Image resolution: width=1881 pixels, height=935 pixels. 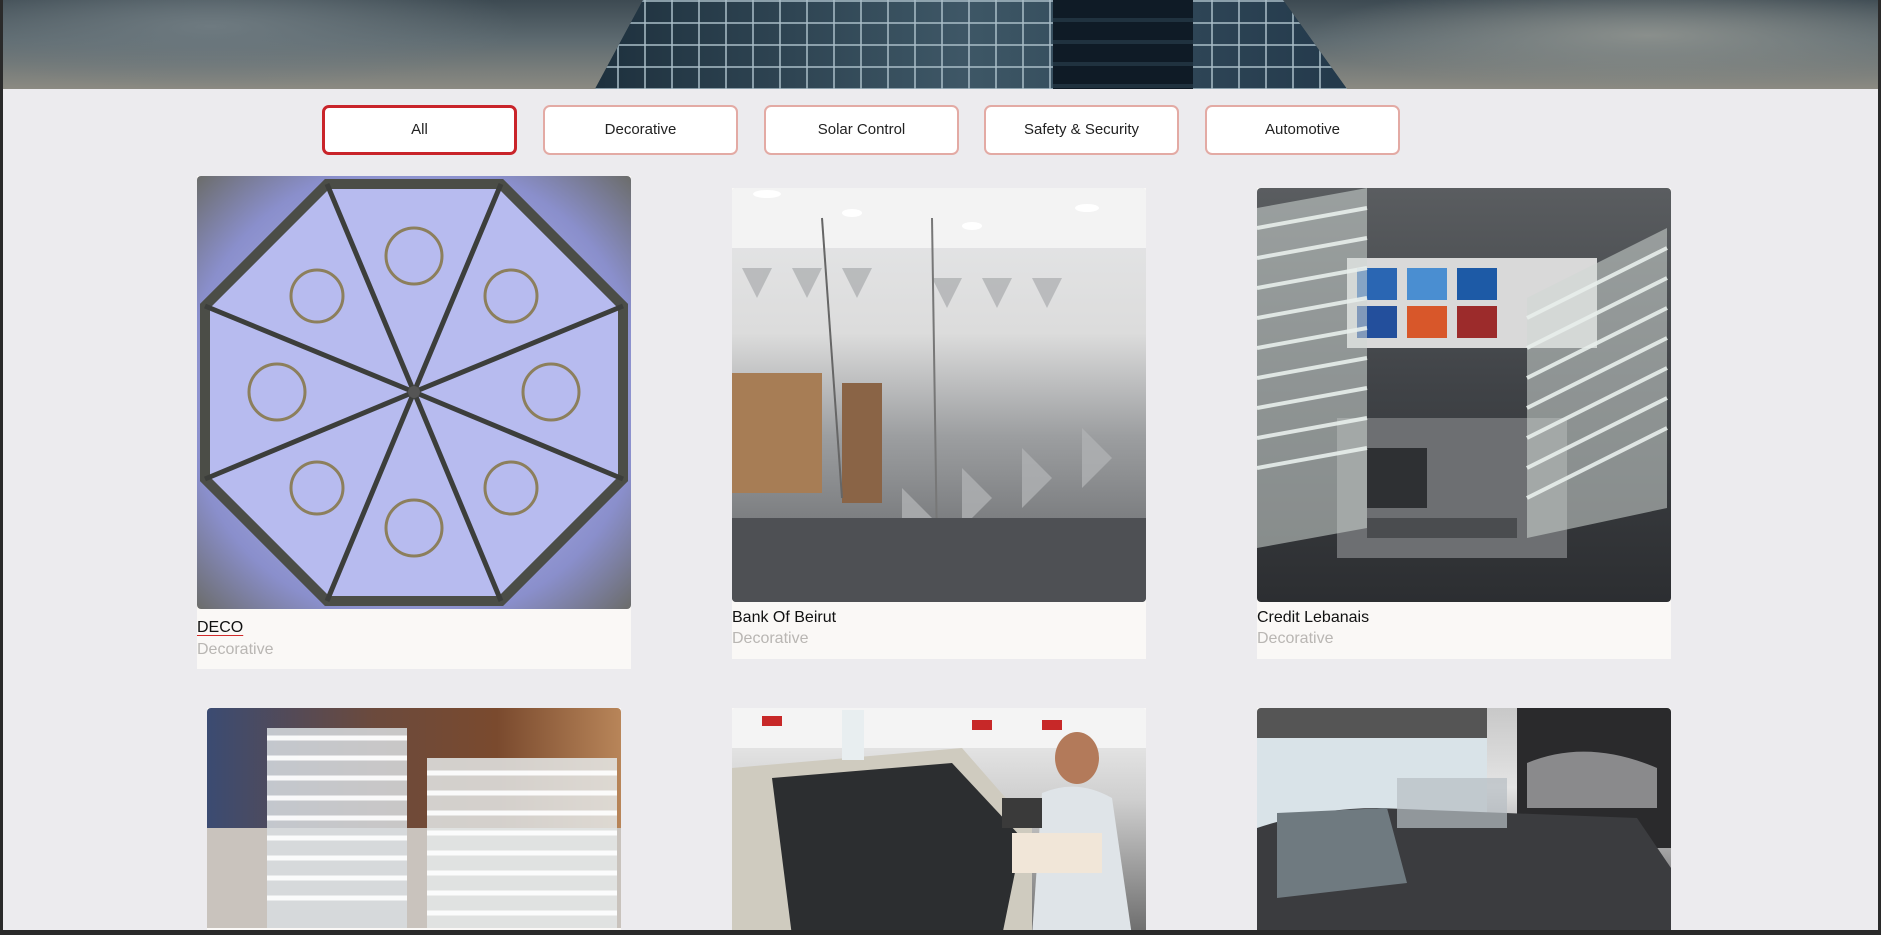 What do you see at coordinates (861, 130) in the screenshot?
I see `filter-solar-control-button: Solar Control` at bounding box center [861, 130].